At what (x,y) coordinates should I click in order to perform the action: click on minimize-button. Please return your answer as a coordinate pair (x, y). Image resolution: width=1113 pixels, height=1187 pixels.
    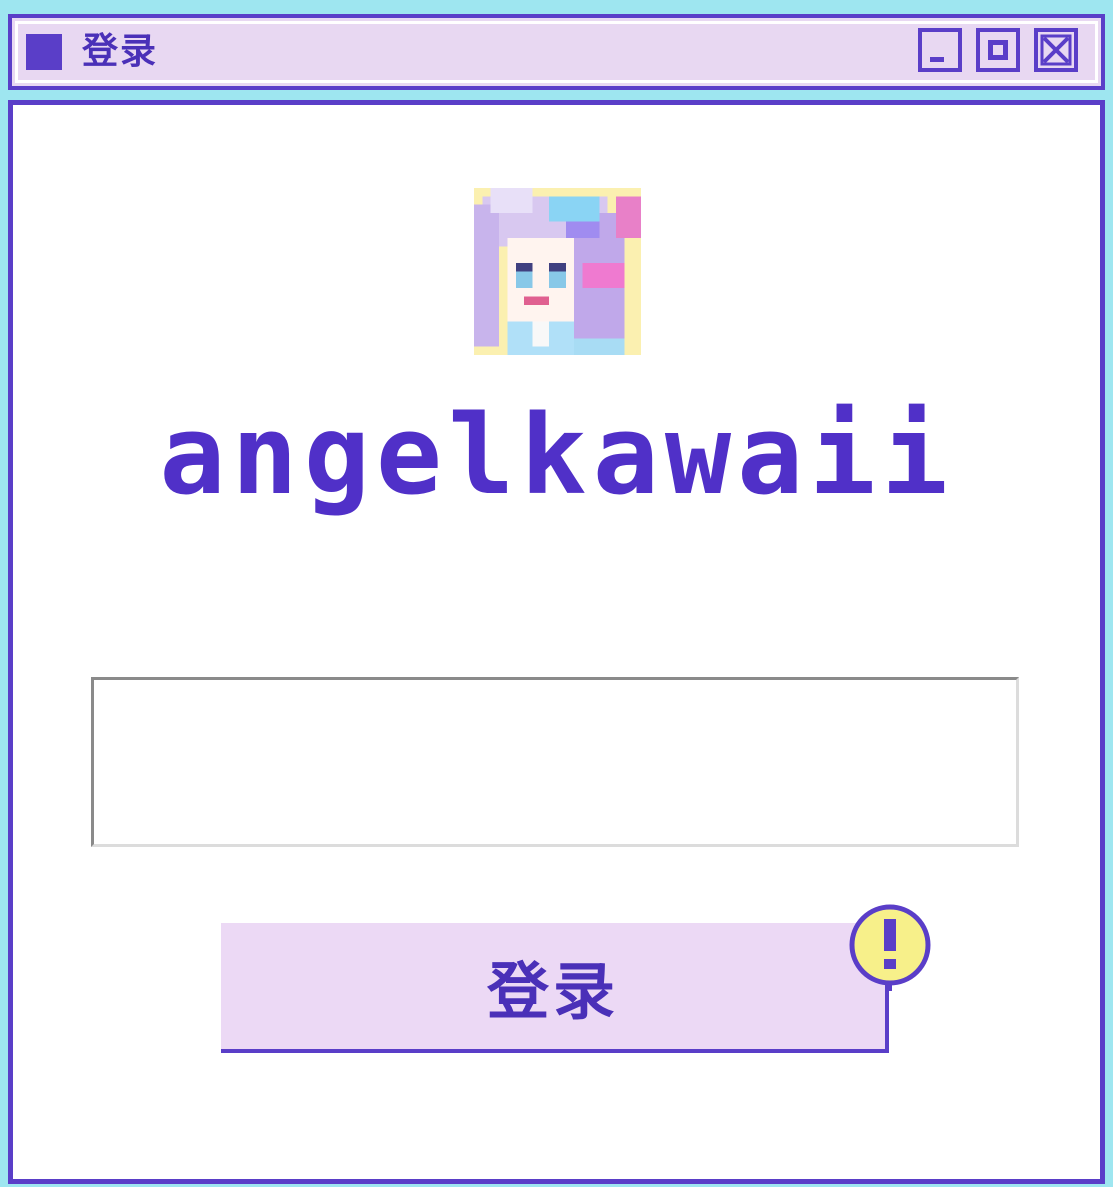
    Looking at the image, I should click on (940, 50).